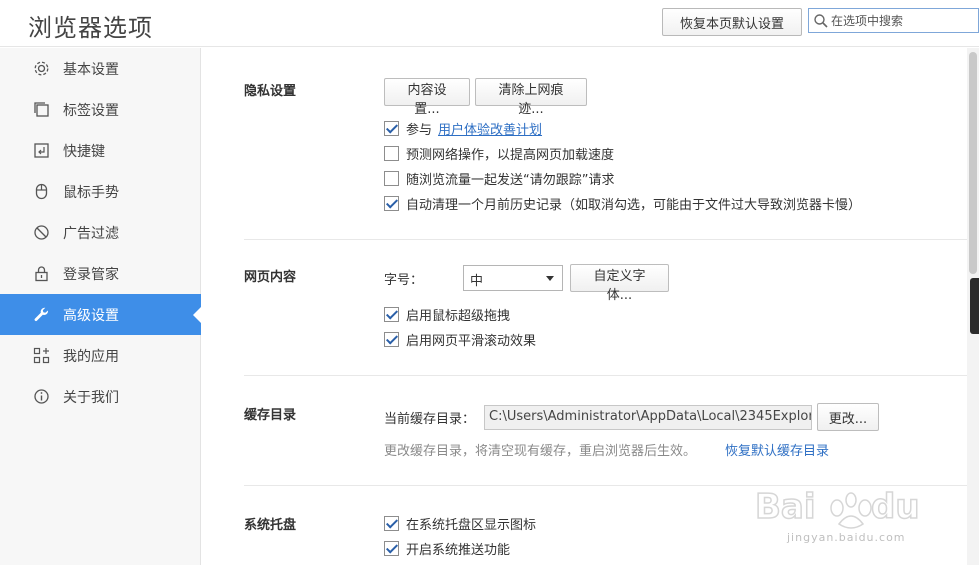 The image size is (979, 565). Describe the element at coordinates (458, 550) in the screenshot. I see `push-label: 开启系统推送功能` at that location.